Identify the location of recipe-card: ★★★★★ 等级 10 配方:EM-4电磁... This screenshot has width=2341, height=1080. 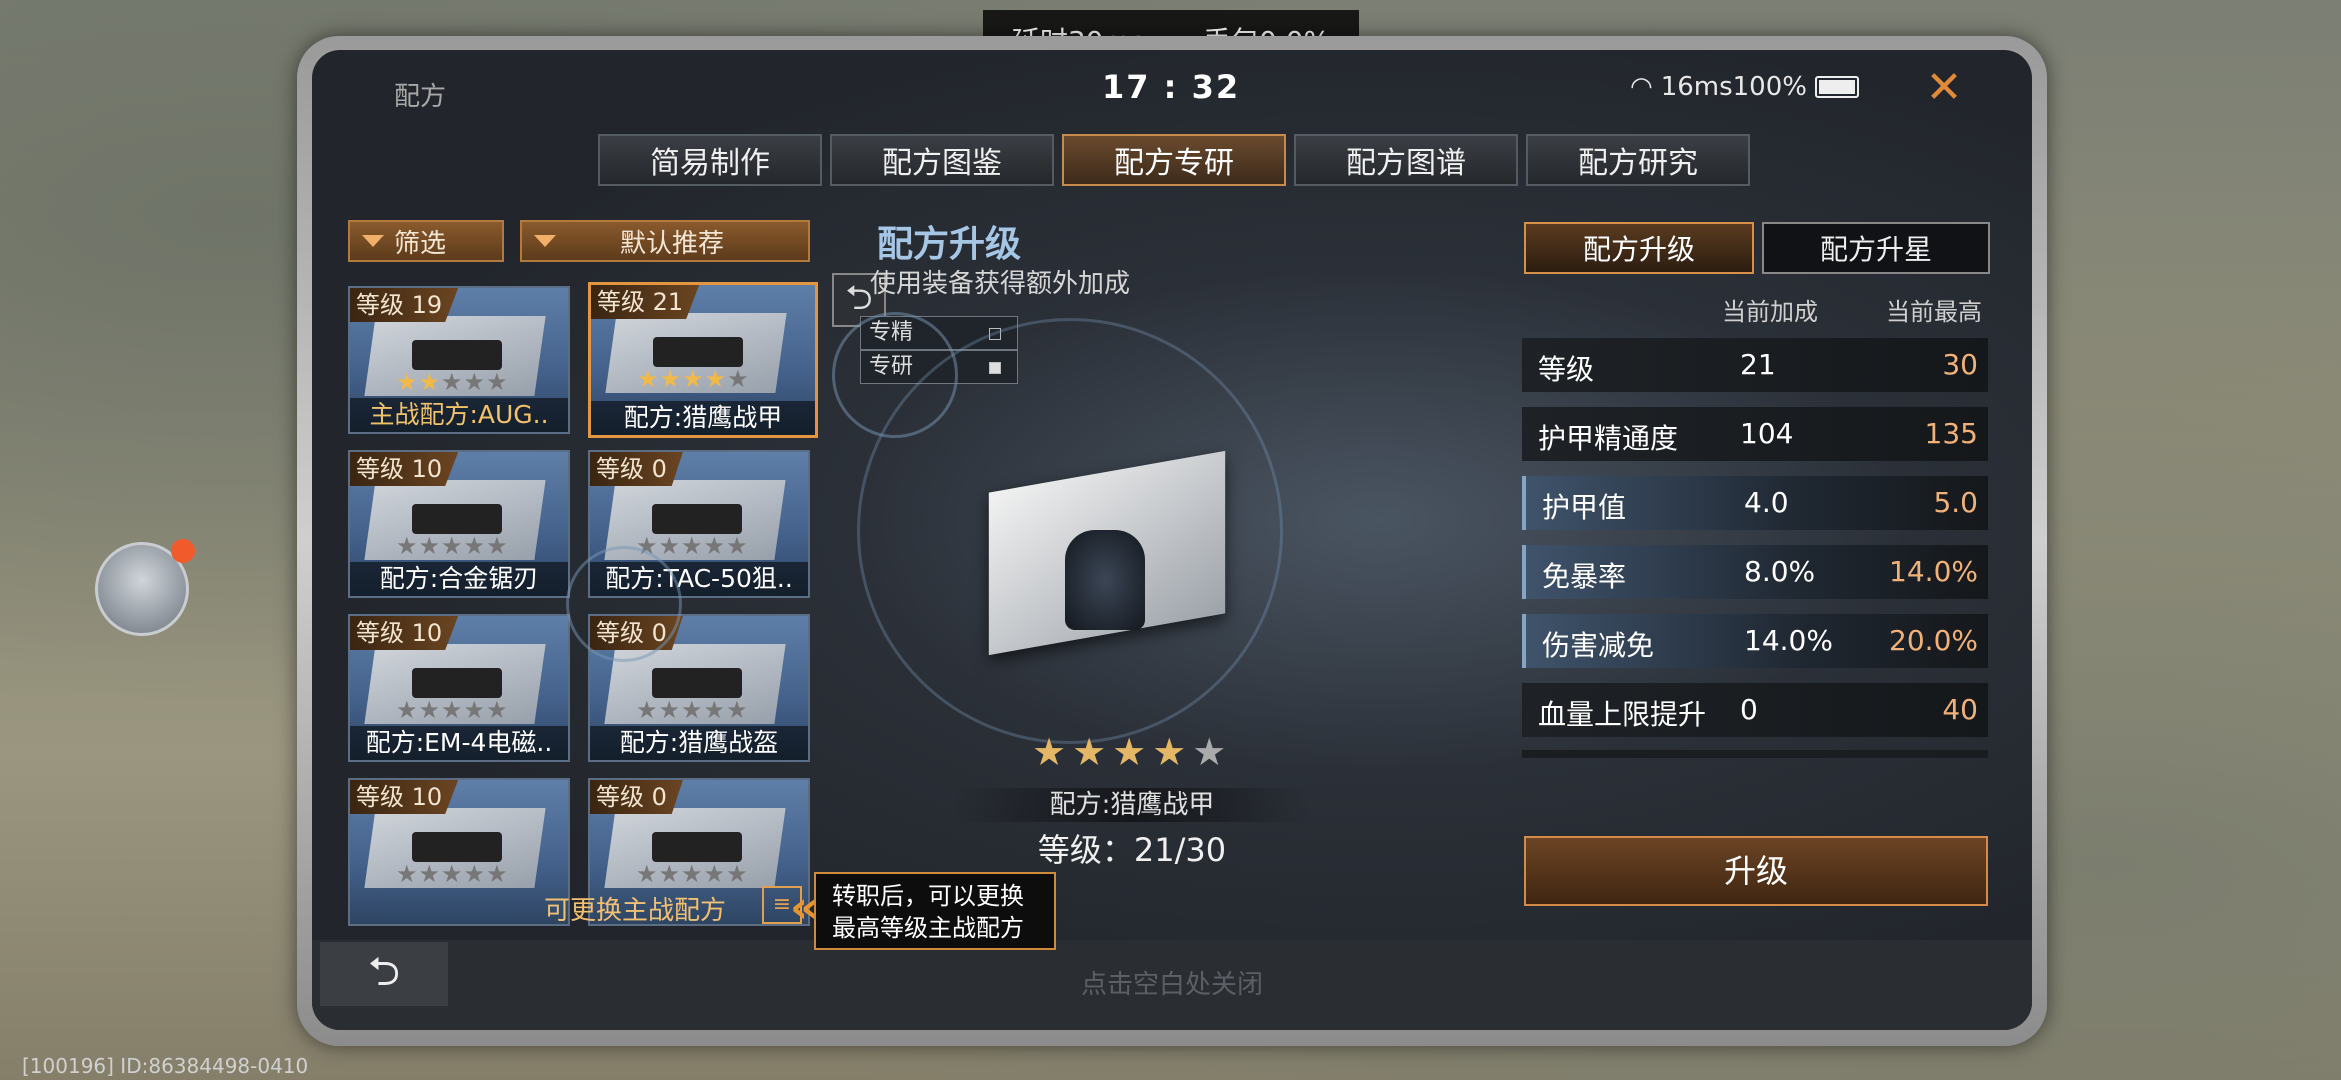
(459, 688).